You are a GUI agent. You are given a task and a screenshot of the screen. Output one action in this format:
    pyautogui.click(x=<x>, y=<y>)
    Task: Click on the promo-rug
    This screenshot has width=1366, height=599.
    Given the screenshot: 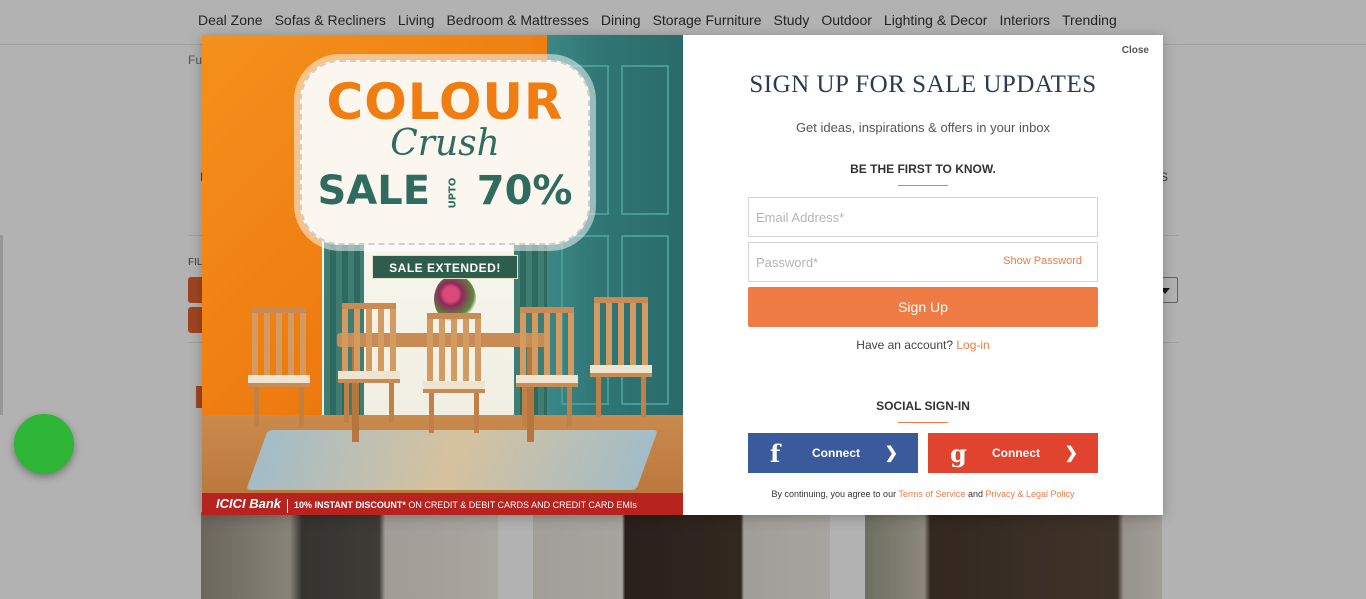 What is the action you would take?
    pyautogui.click(x=452, y=460)
    